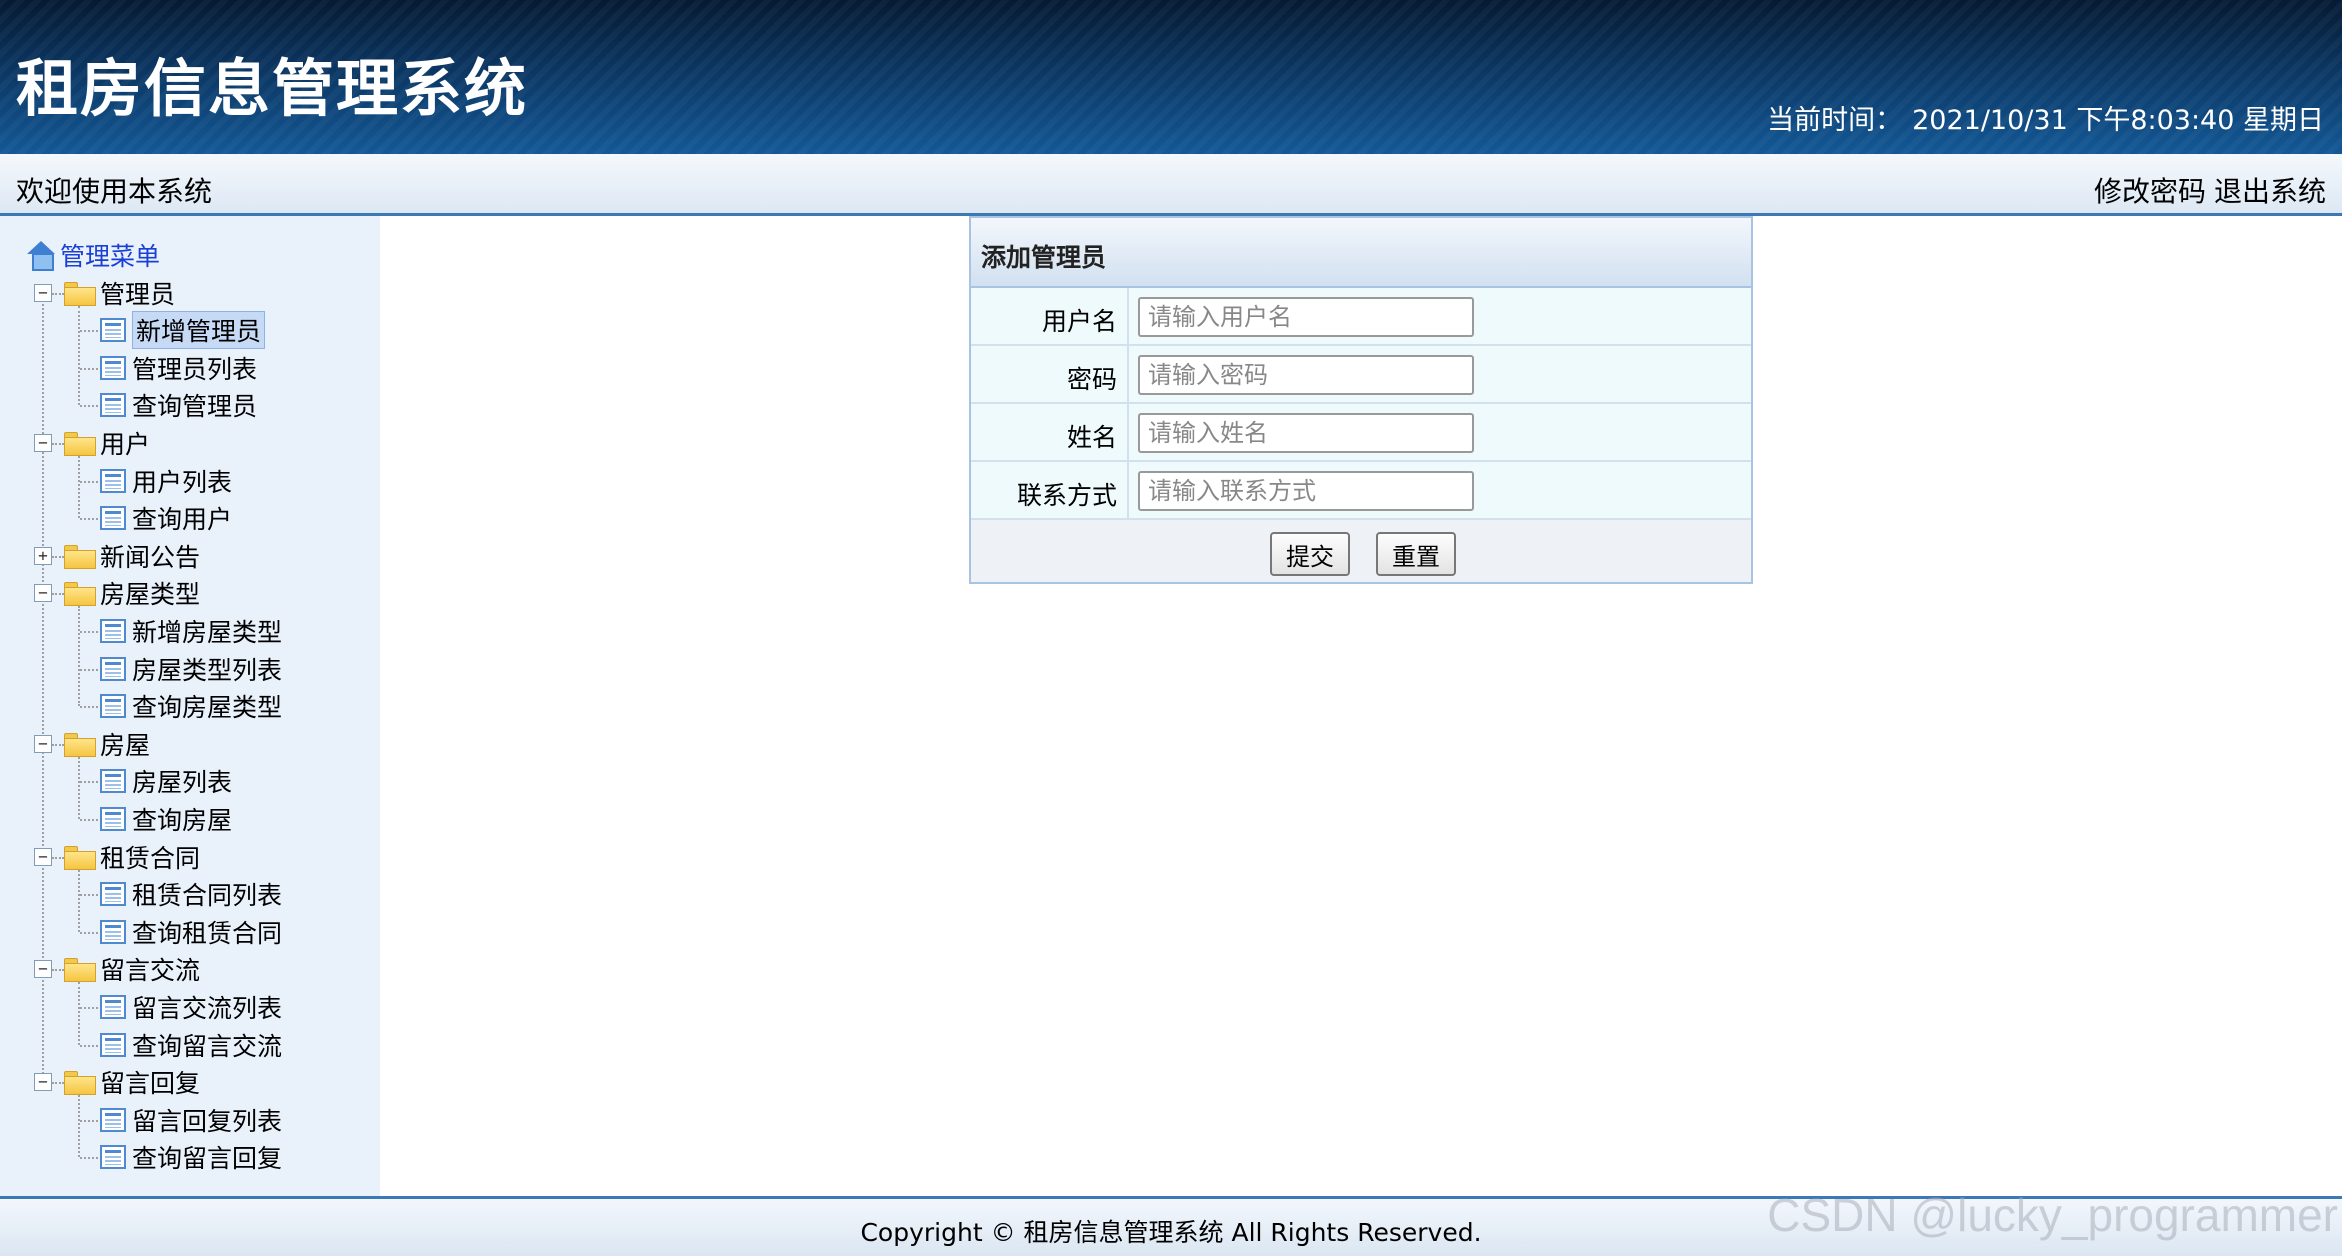  I want to click on menu-item-label: 留言回复列表, so click(207, 1121).